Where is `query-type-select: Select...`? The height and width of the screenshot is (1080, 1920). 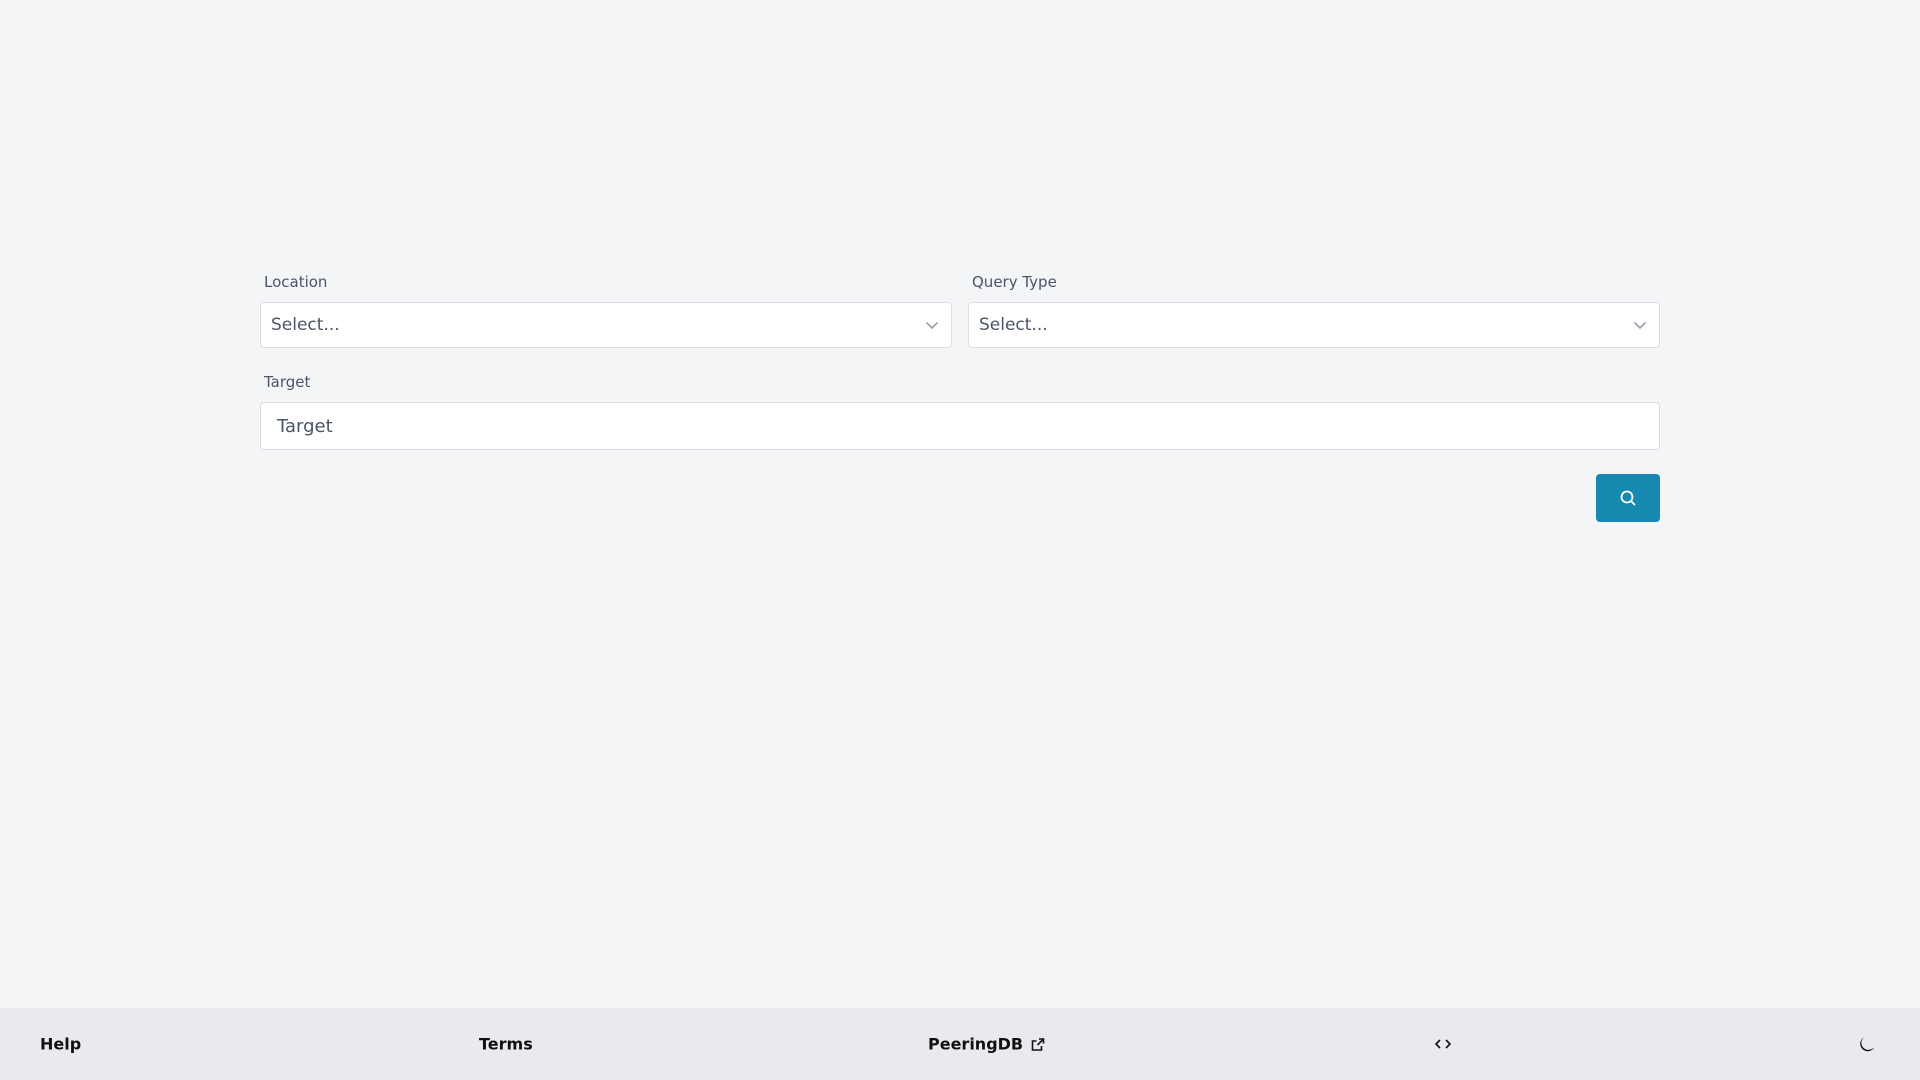 query-type-select: Select... is located at coordinates (1314, 325).